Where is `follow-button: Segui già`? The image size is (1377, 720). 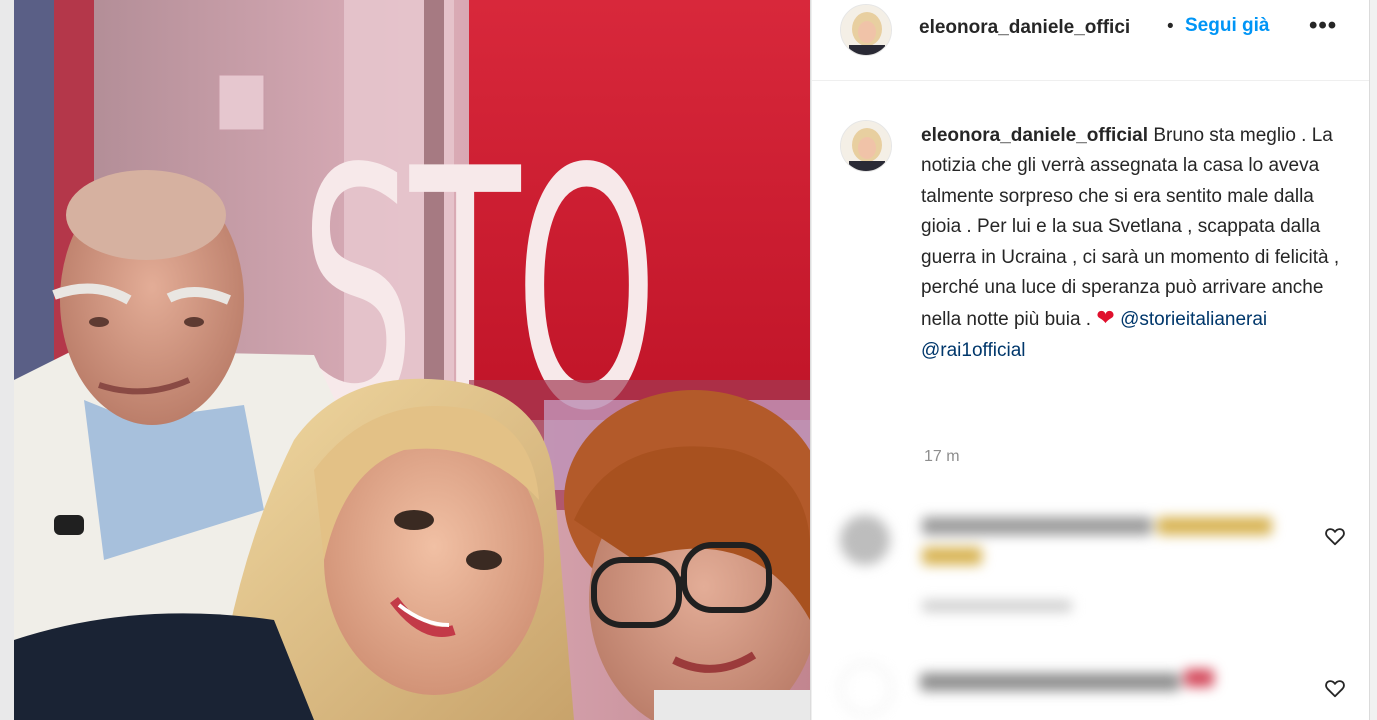
follow-button: Segui già is located at coordinates (1227, 26).